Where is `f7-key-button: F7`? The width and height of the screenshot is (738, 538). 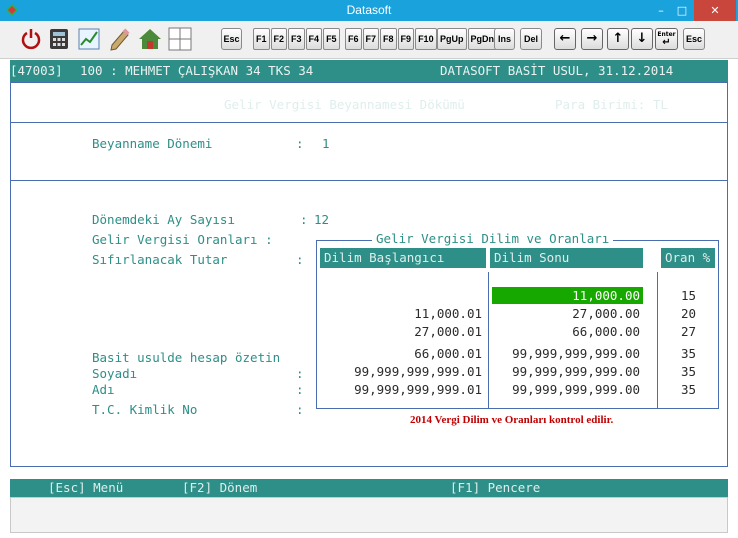 f7-key-button: F7 is located at coordinates (371, 39).